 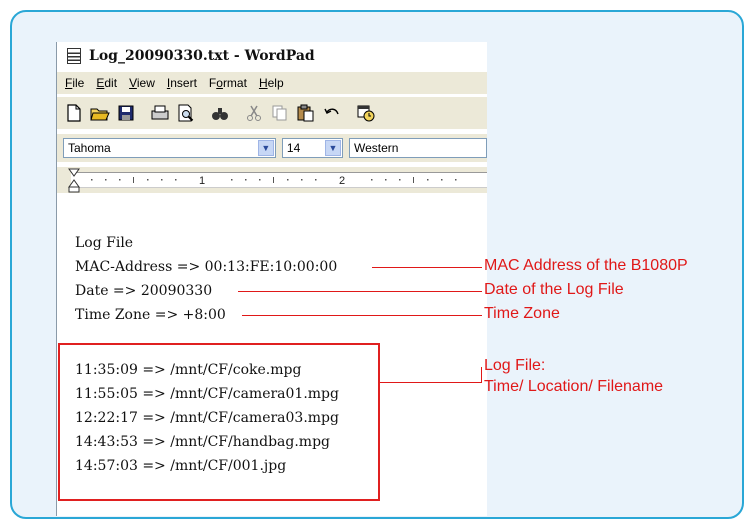 I want to click on format-bar: Tahoma ▼ 14 ▼ Western, so click(x=272, y=148).